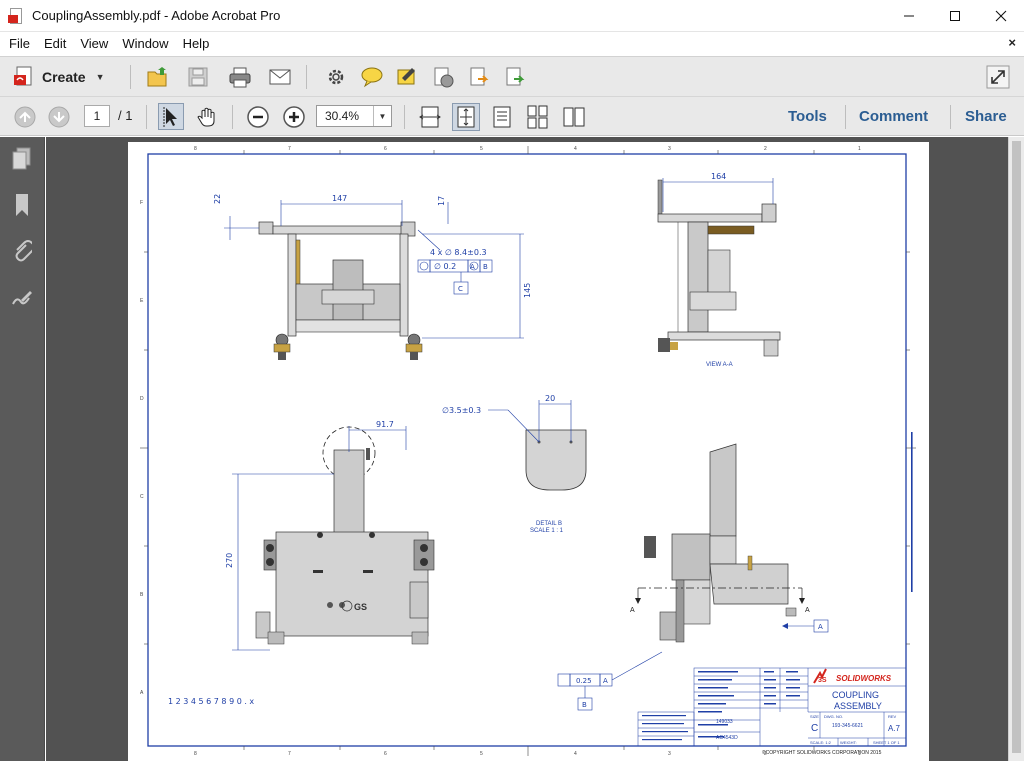 The width and height of the screenshot is (1024, 761). What do you see at coordinates (55, 43) in the screenshot?
I see `menu-edit: Edit` at bounding box center [55, 43].